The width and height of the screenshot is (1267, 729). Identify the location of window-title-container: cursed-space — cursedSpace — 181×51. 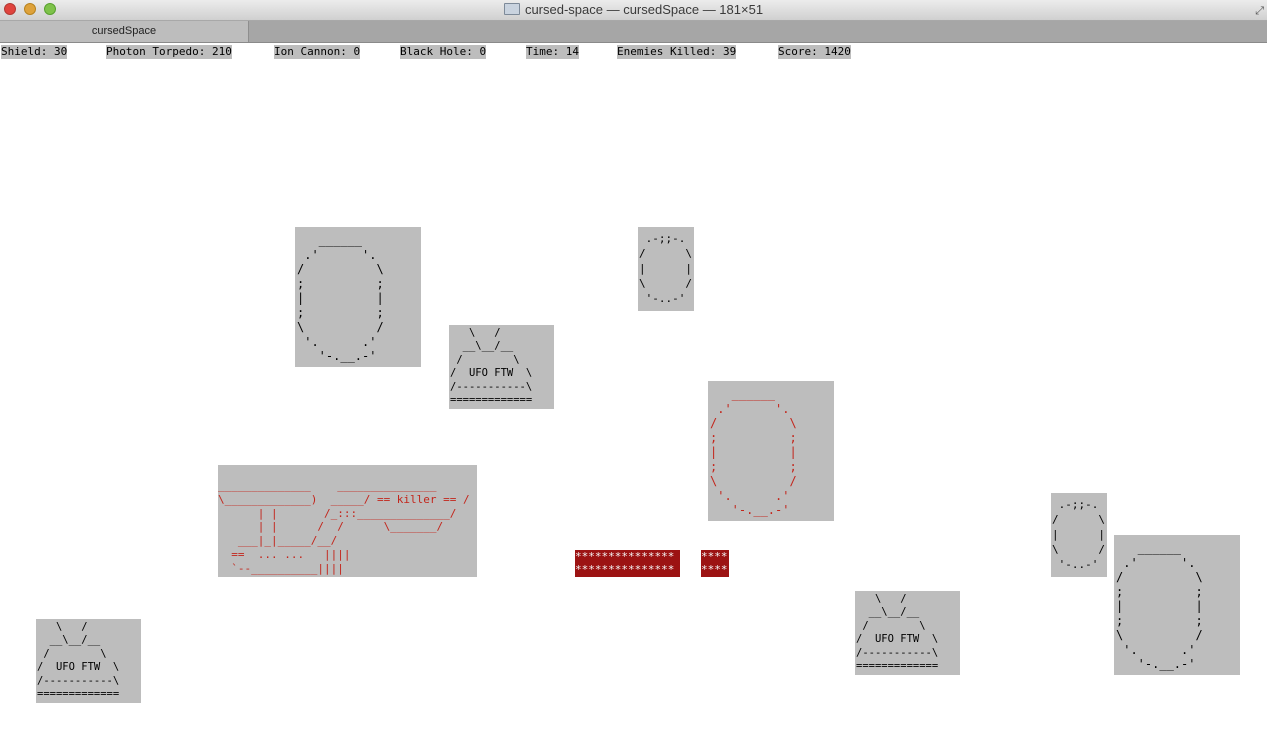
(633, 9).